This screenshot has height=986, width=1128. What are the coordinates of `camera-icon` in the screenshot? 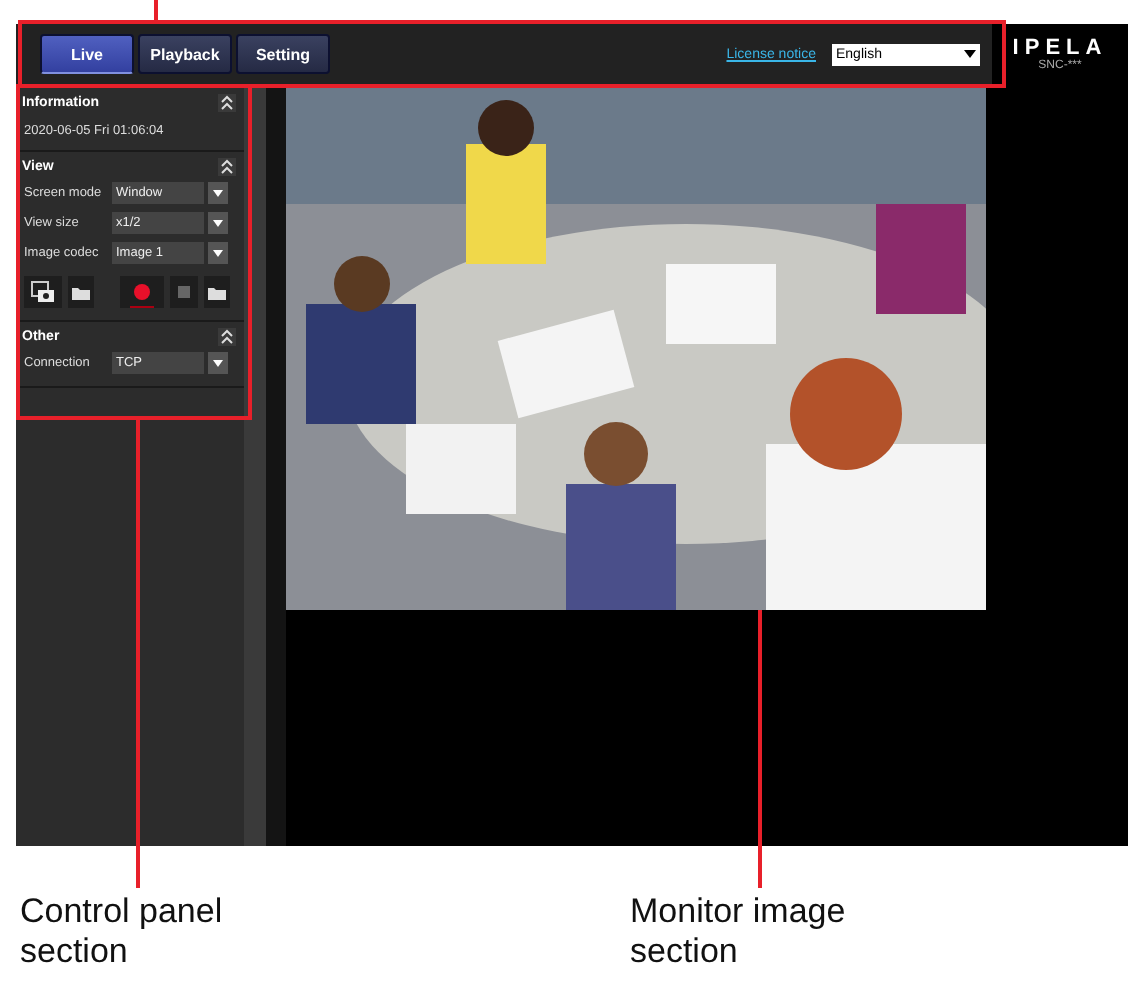 It's located at (43, 292).